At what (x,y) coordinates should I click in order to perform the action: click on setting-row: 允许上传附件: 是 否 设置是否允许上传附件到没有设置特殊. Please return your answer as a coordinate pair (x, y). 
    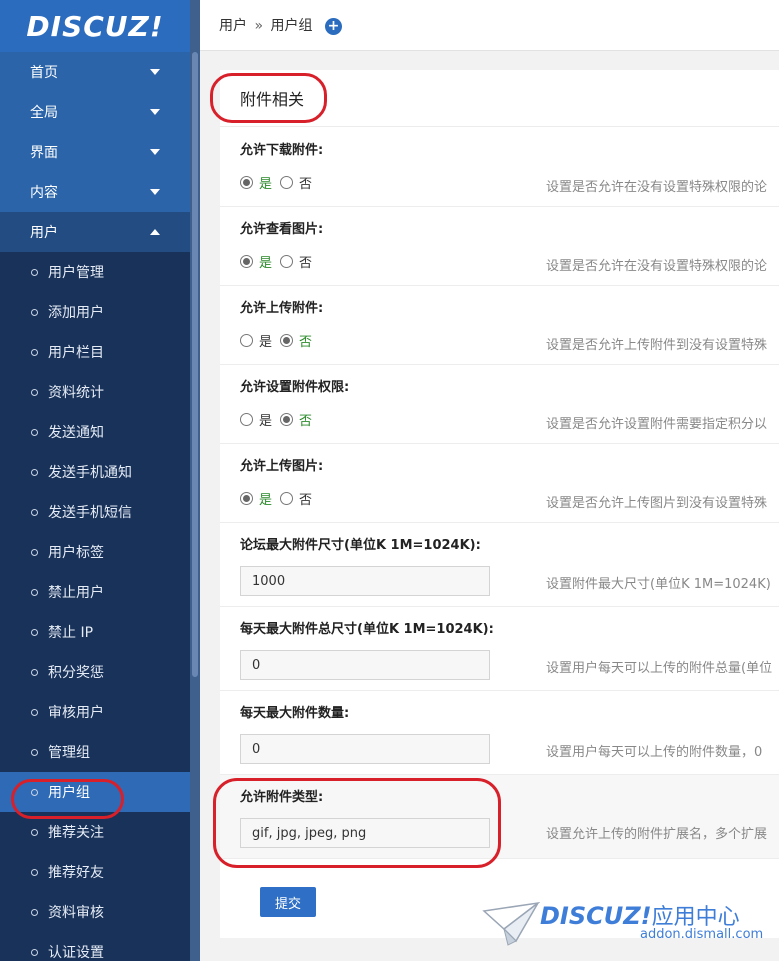
    Looking at the image, I should click on (499, 325).